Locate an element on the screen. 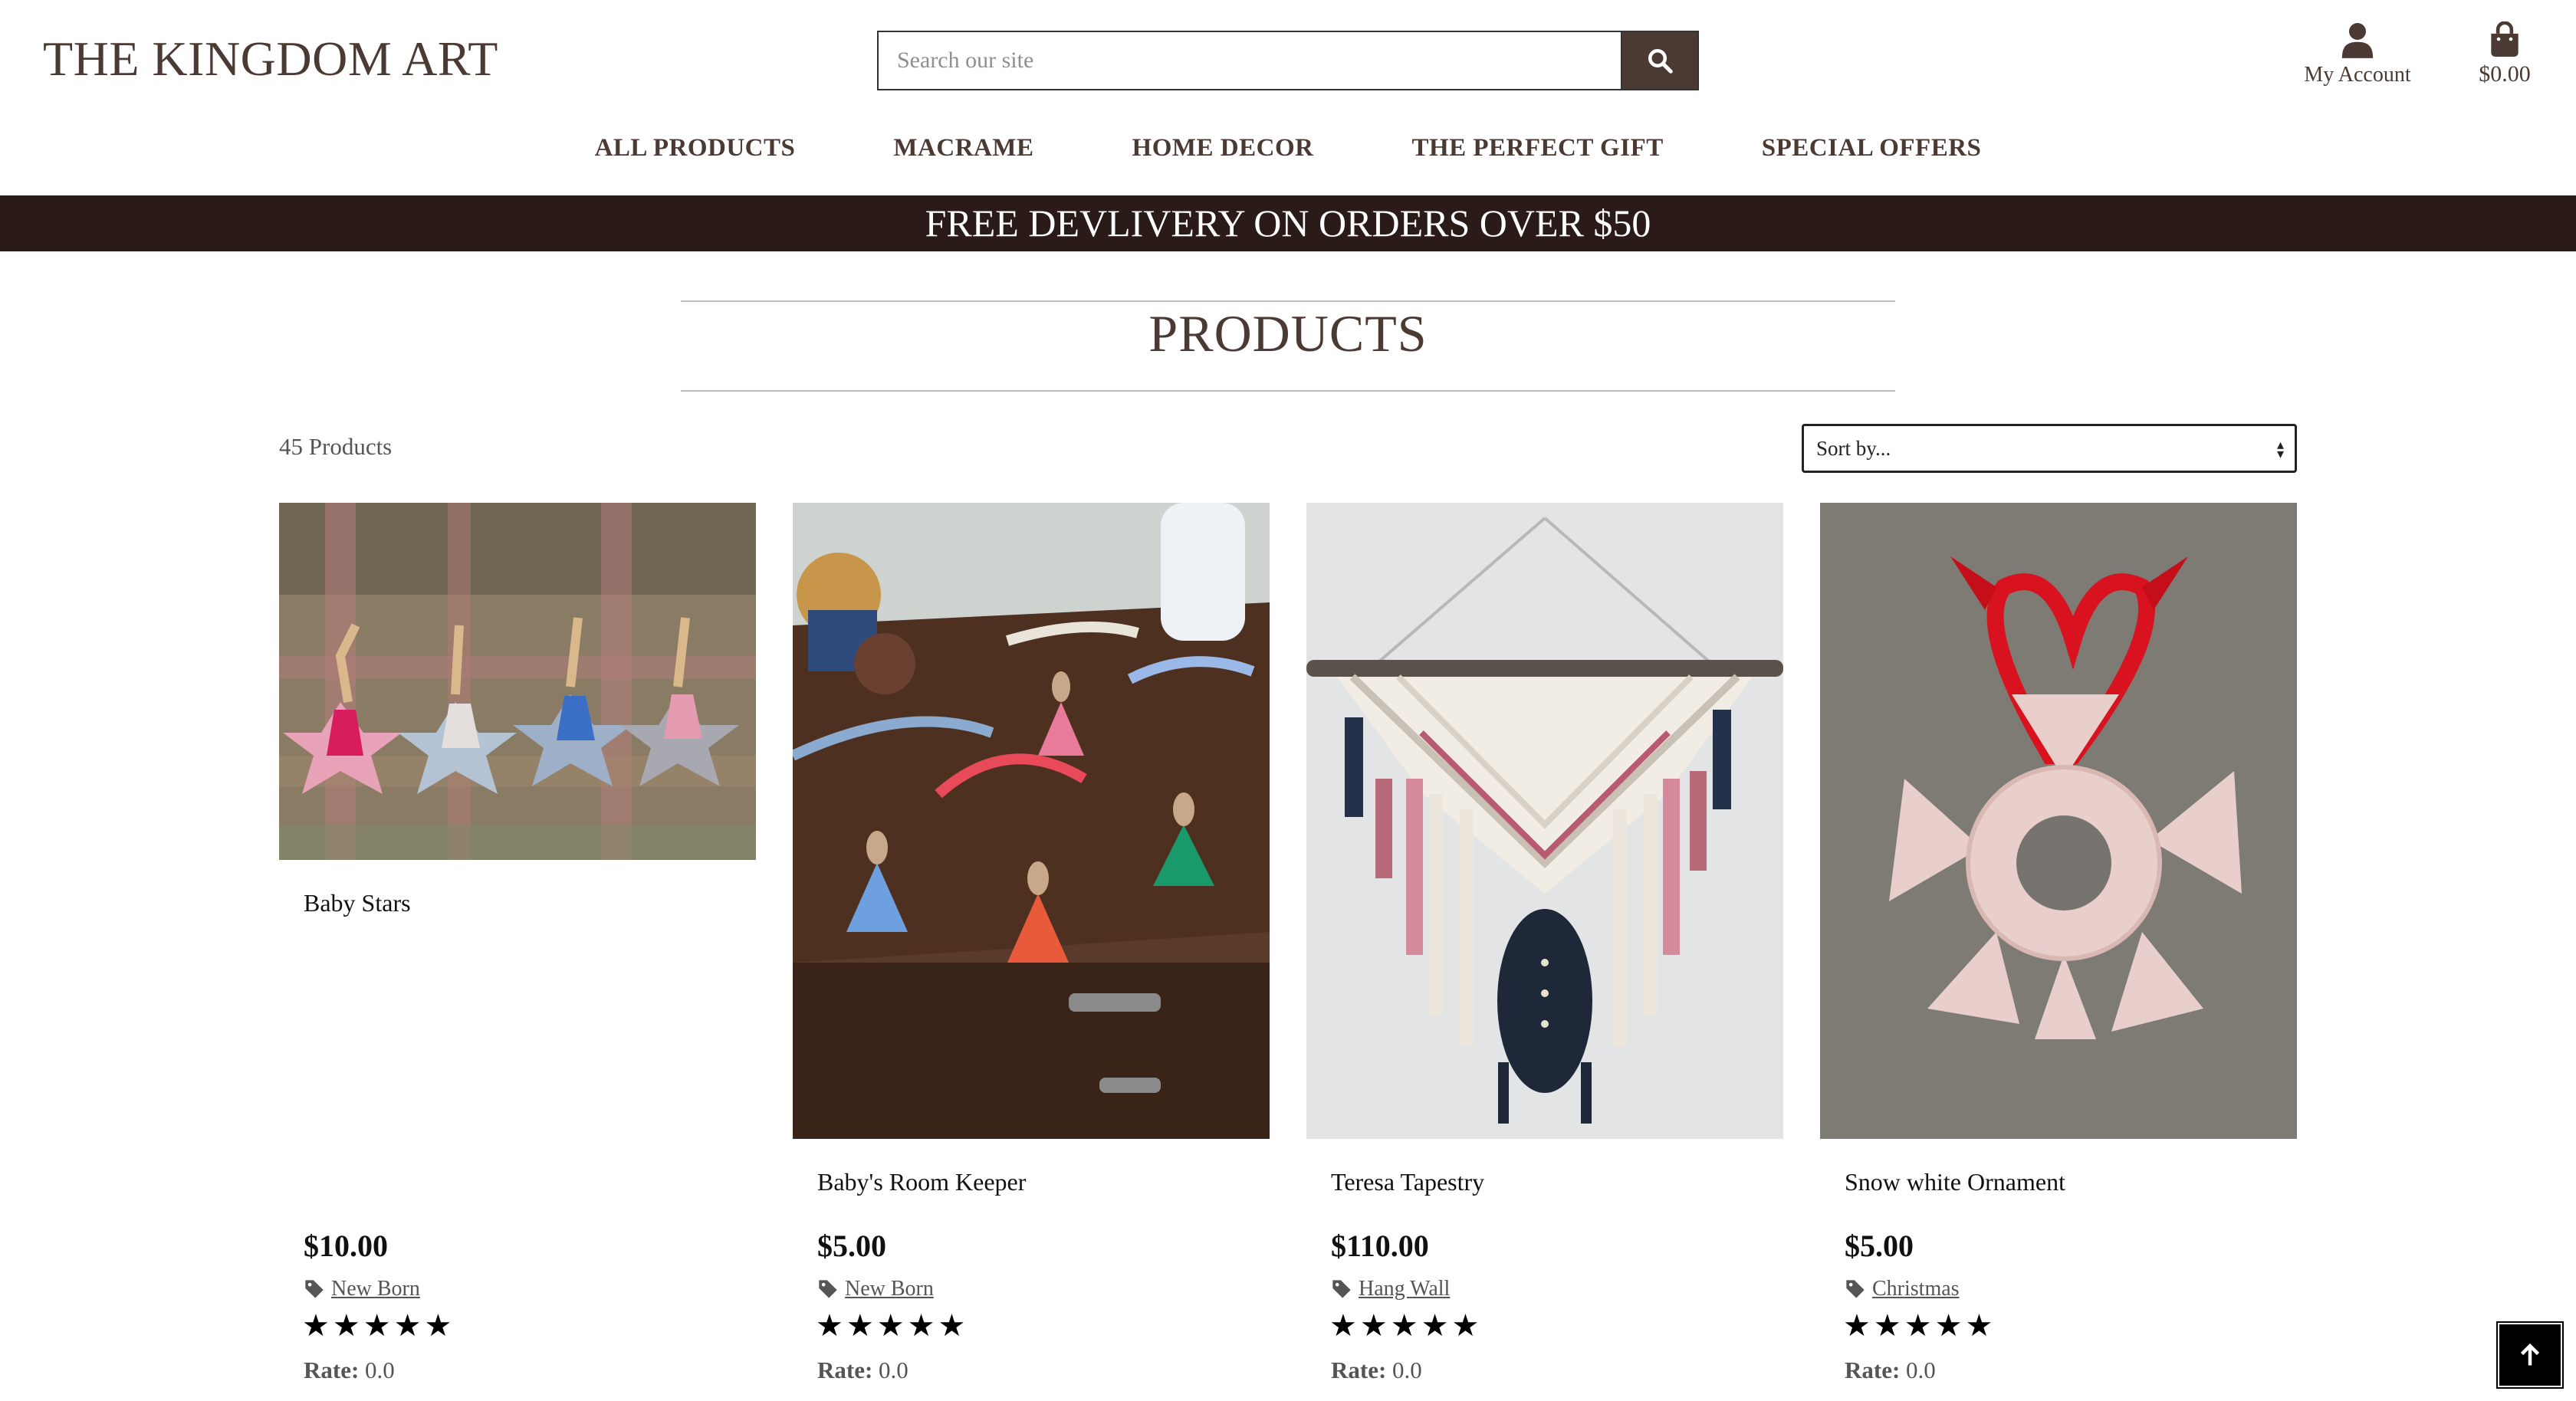 The height and width of the screenshot is (1401, 2576). search-button is located at coordinates (1660, 60).